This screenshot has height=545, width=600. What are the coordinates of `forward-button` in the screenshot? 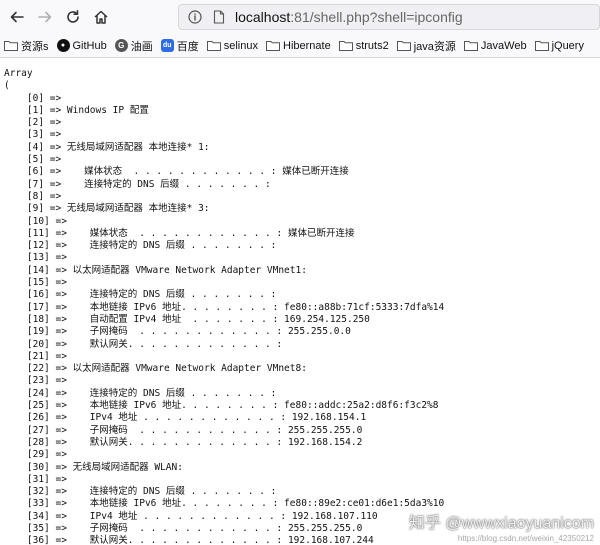 It's located at (45, 17).